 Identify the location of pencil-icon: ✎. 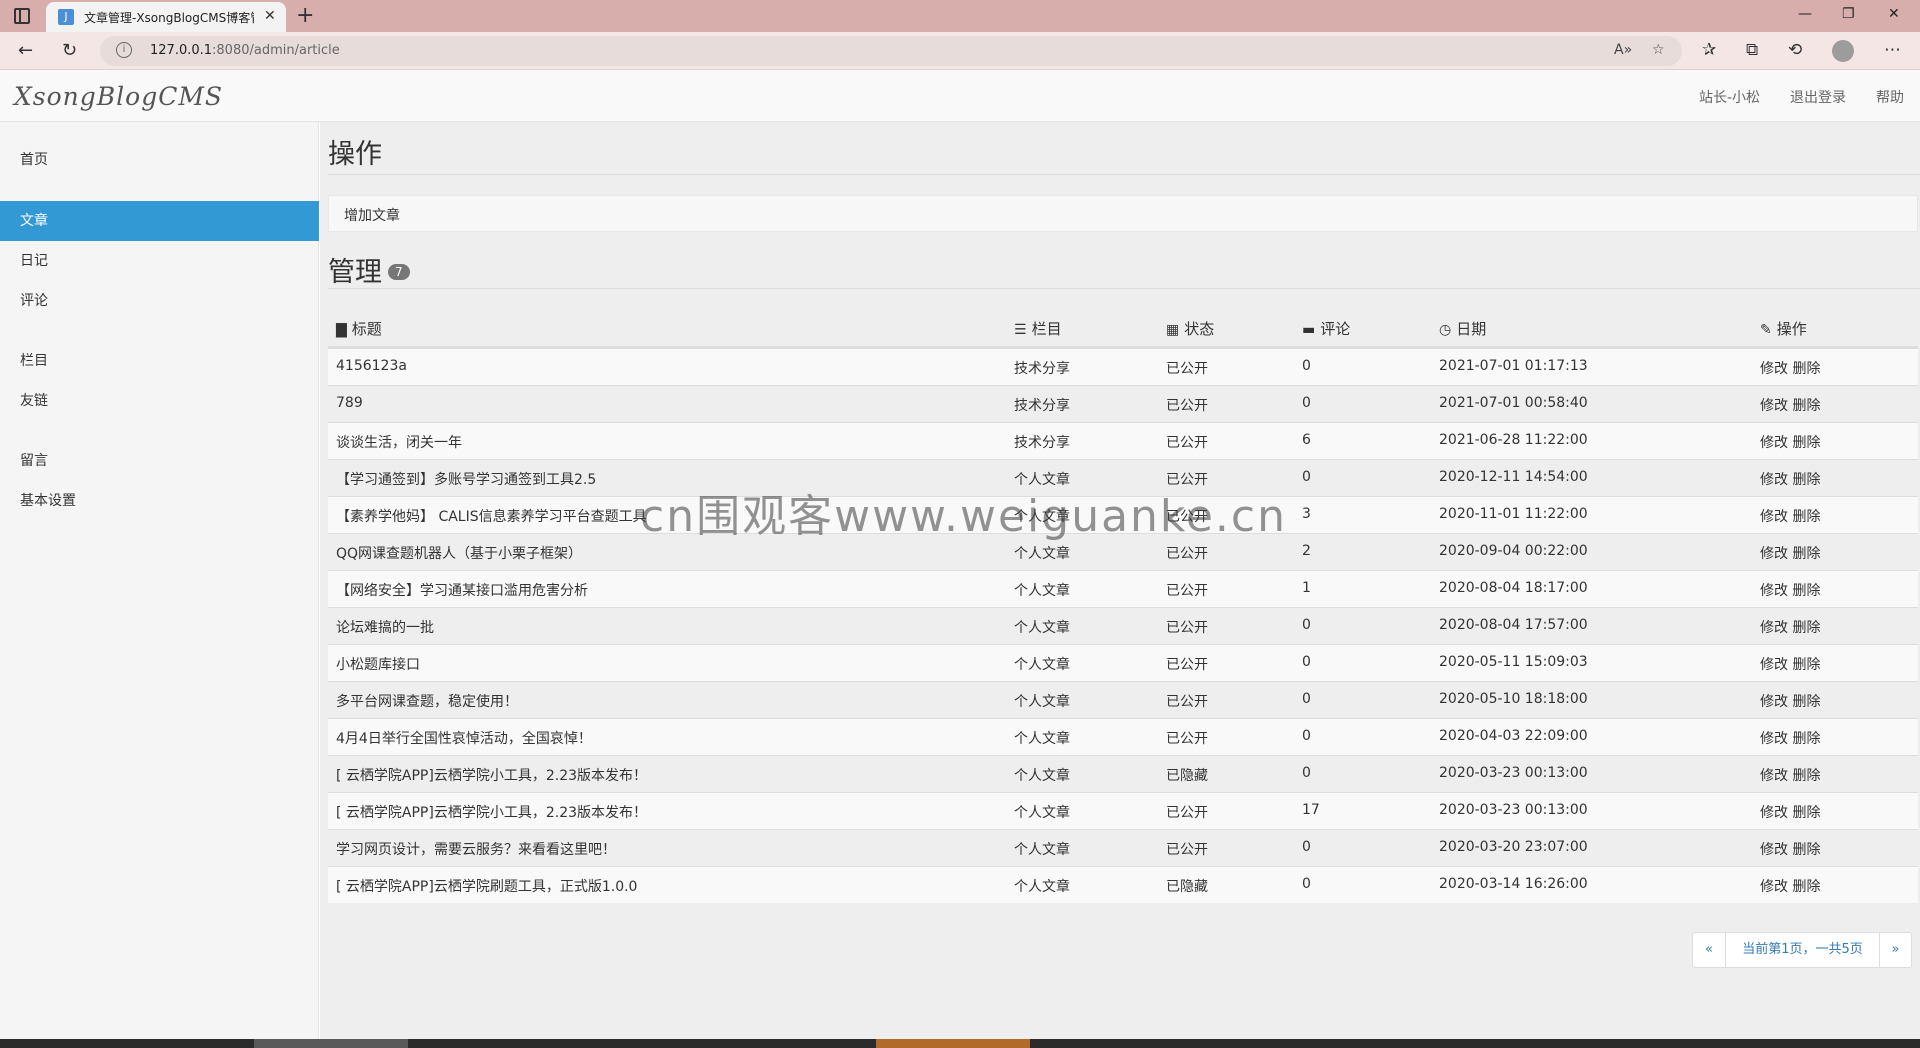
(1766, 330).